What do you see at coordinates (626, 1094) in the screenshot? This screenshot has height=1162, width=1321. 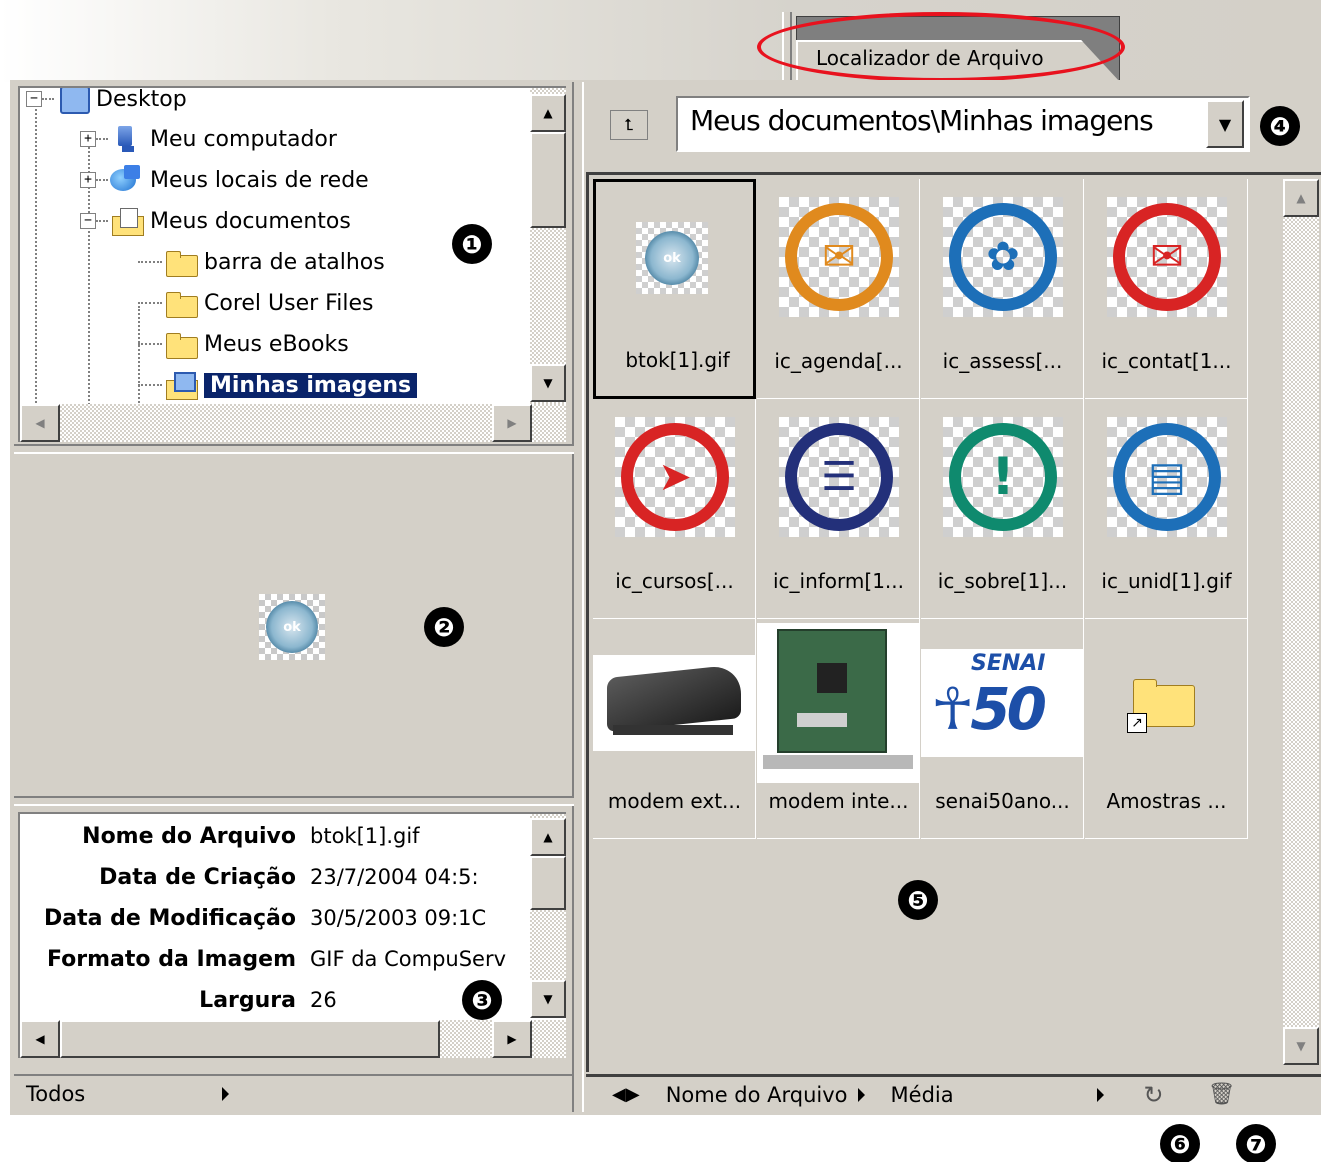 I see `resize-columns-icon: ◀▶` at bounding box center [626, 1094].